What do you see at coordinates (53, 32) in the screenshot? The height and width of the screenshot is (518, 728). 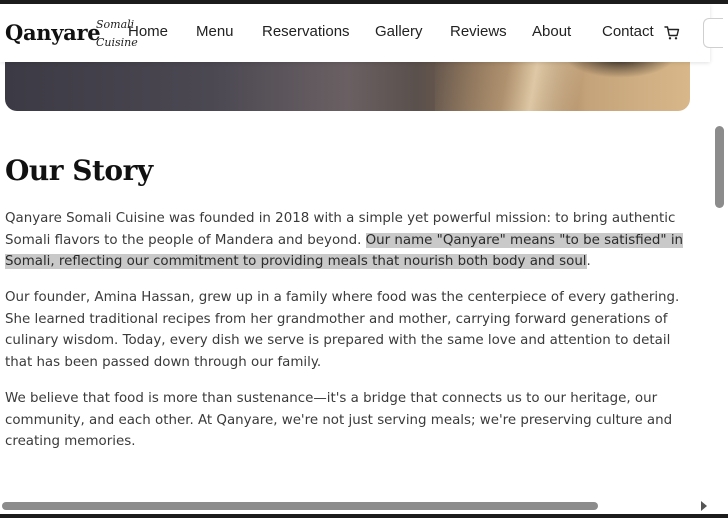 I see `logo-name: Qanyare` at bounding box center [53, 32].